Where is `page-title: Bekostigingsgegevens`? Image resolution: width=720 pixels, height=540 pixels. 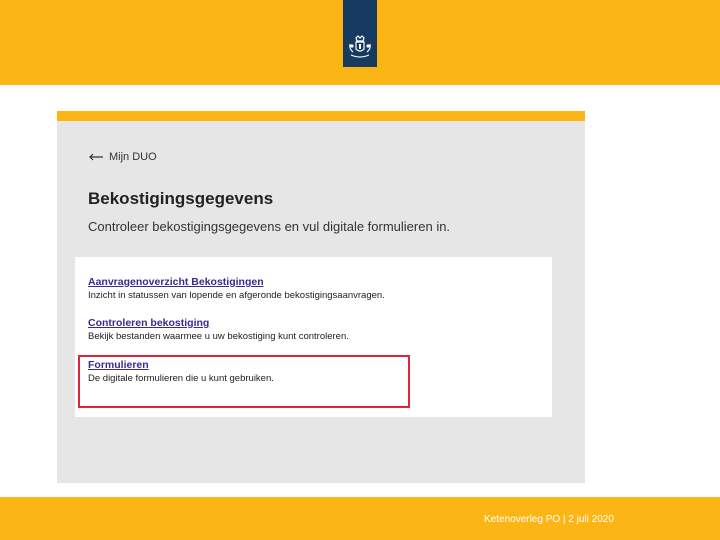
page-title: Bekostigingsgegevens is located at coordinates (181, 198).